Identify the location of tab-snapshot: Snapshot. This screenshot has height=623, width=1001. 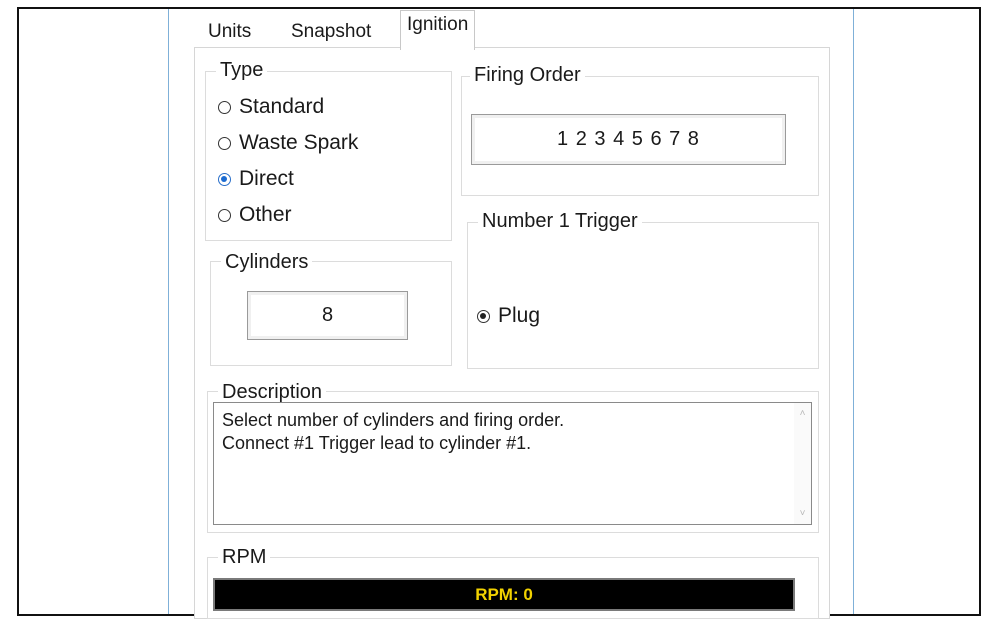
(331, 32).